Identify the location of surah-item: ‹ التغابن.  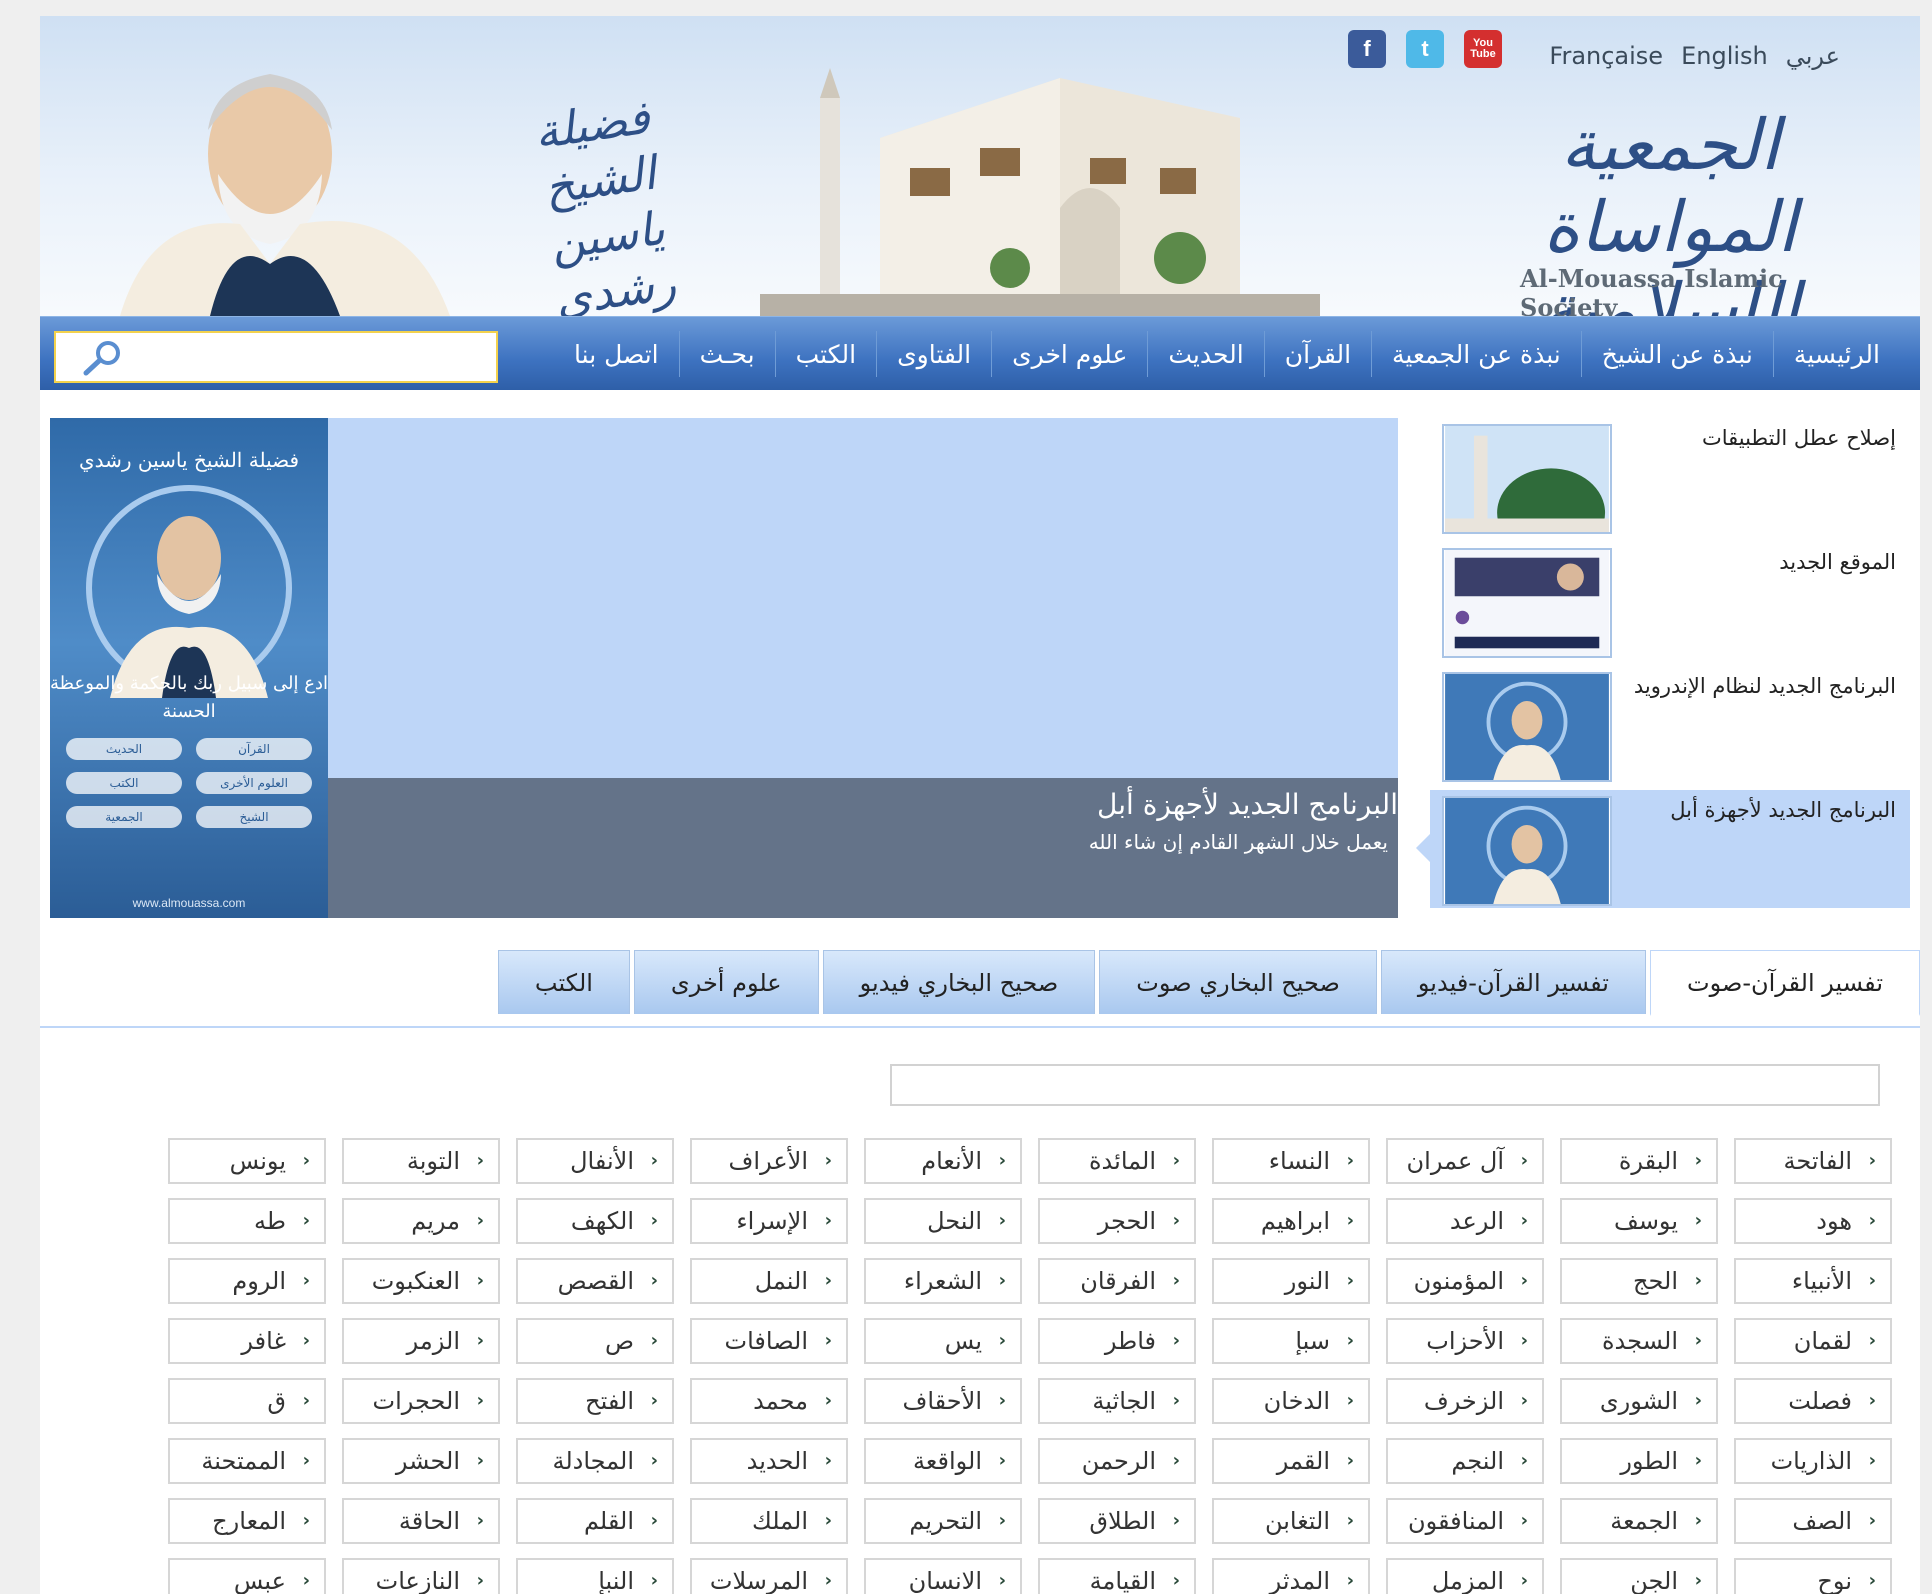
(1291, 1521).